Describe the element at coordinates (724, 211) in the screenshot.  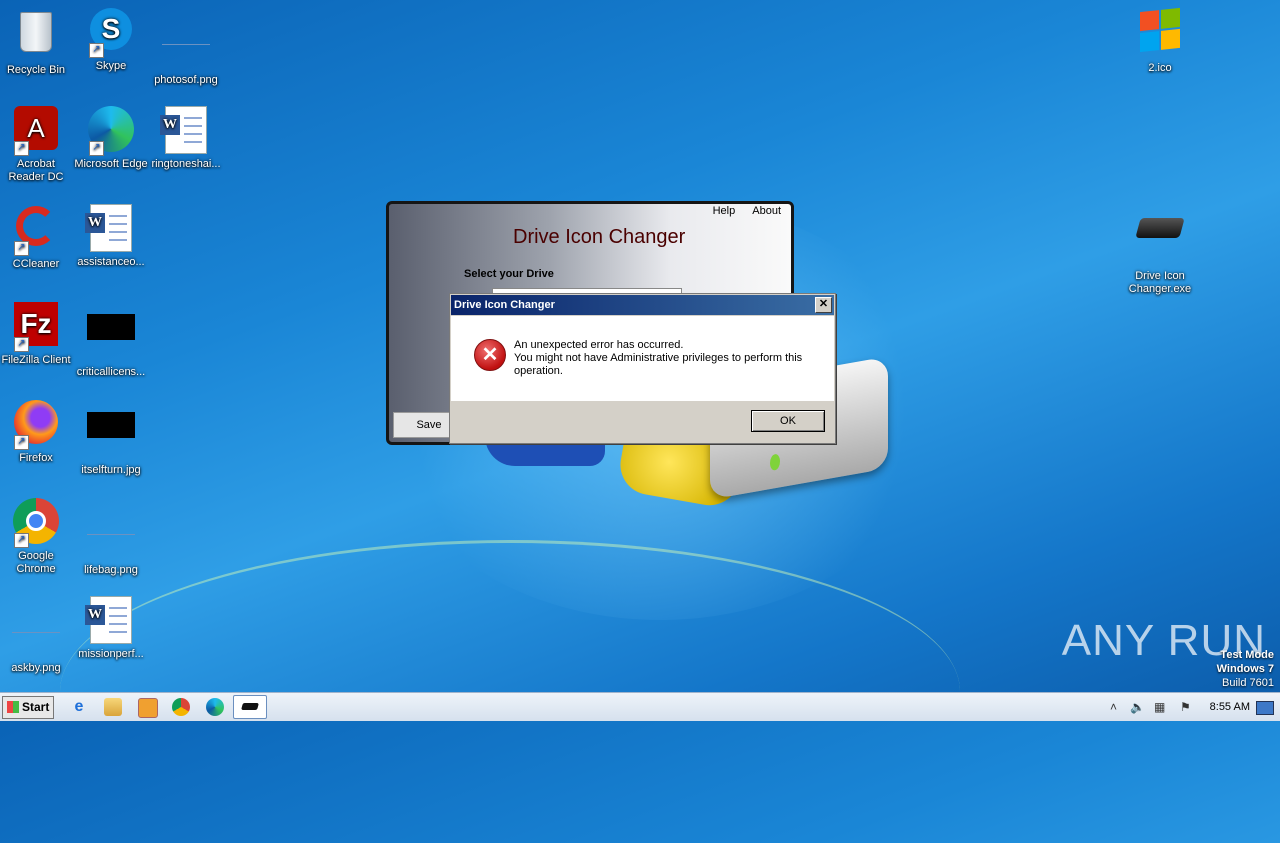
I see `menu-help: Help` at that location.